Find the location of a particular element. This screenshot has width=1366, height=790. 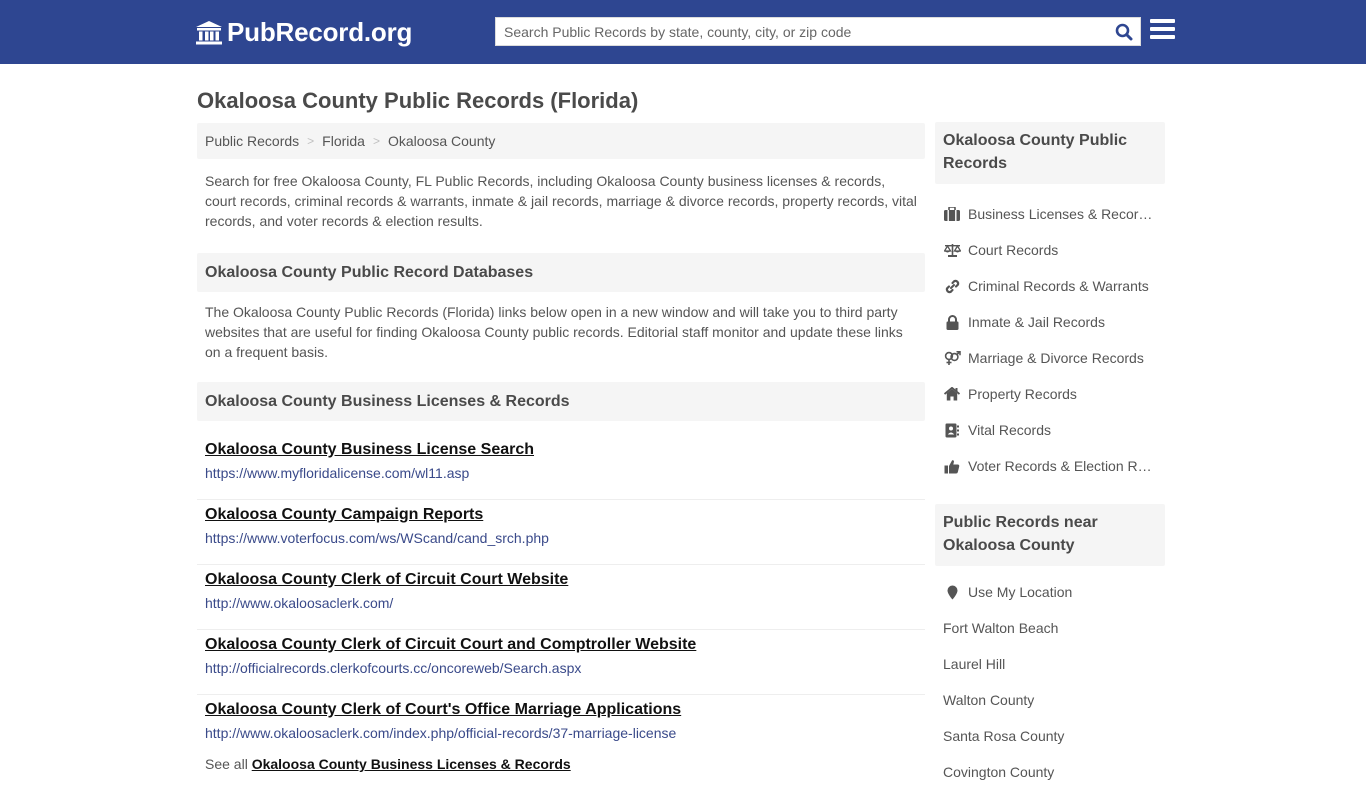

map-marker-icon is located at coordinates (952, 592).